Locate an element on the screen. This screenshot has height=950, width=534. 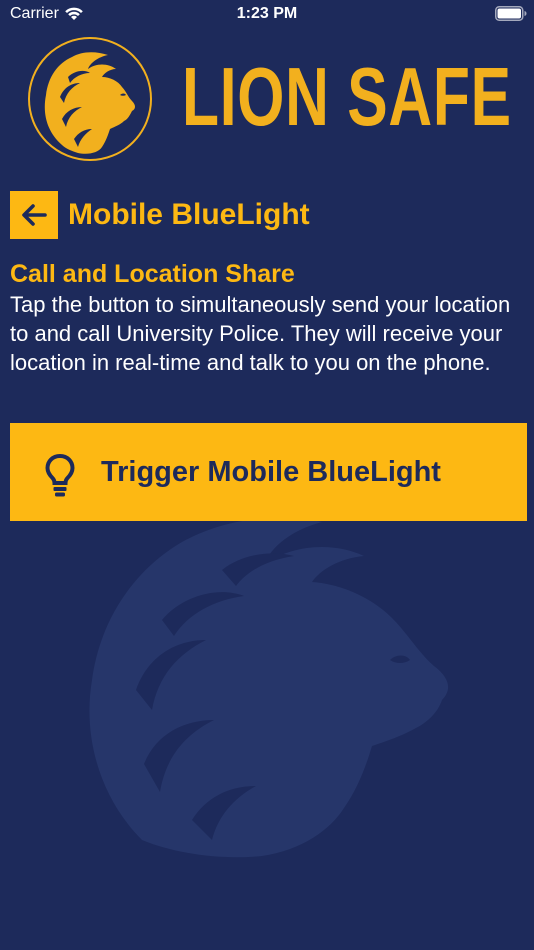
trigger-mobile-bluelight-button: Trigger Mobile BlueLight is located at coordinates (268, 472).